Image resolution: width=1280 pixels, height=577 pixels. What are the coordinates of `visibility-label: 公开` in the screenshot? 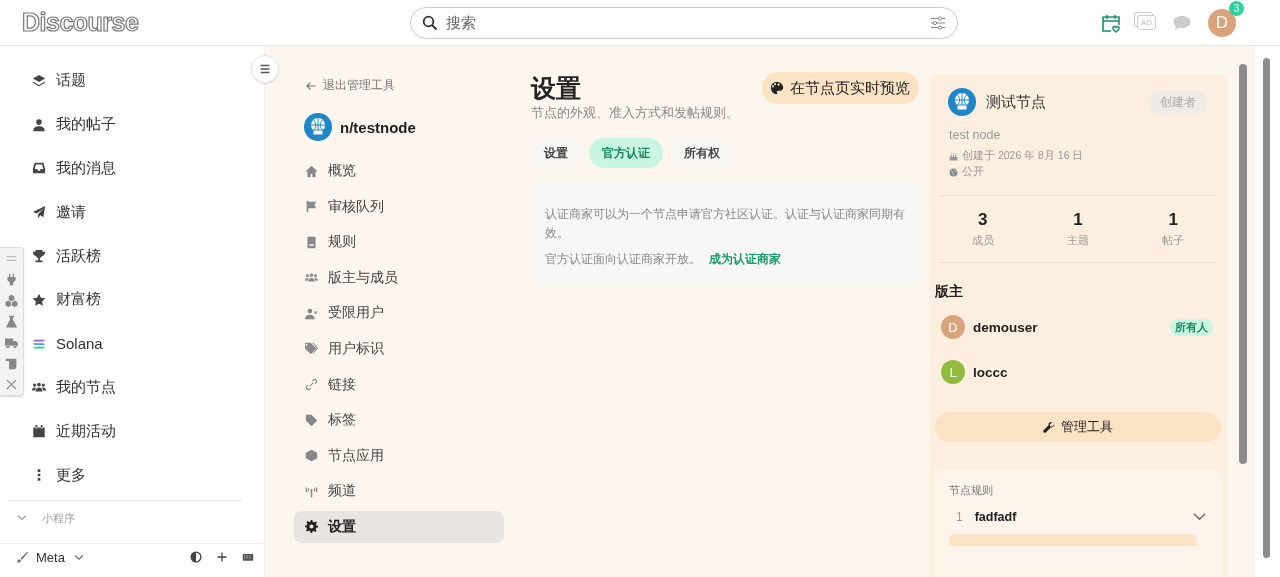 It's located at (973, 172).